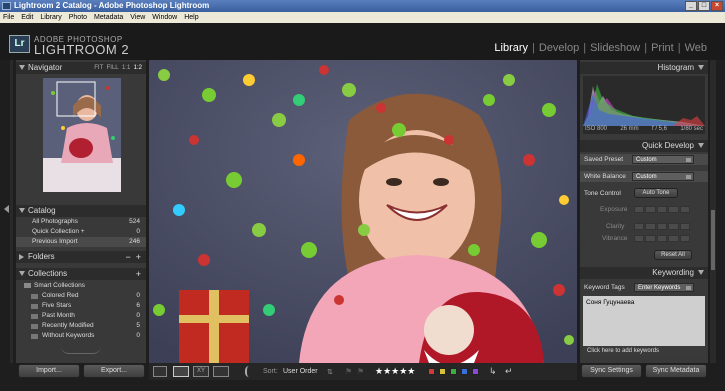 The image size is (725, 391). What do you see at coordinates (138, 257) in the screenshot?
I see `add-folder-button: +` at bounding box center [138, 257].